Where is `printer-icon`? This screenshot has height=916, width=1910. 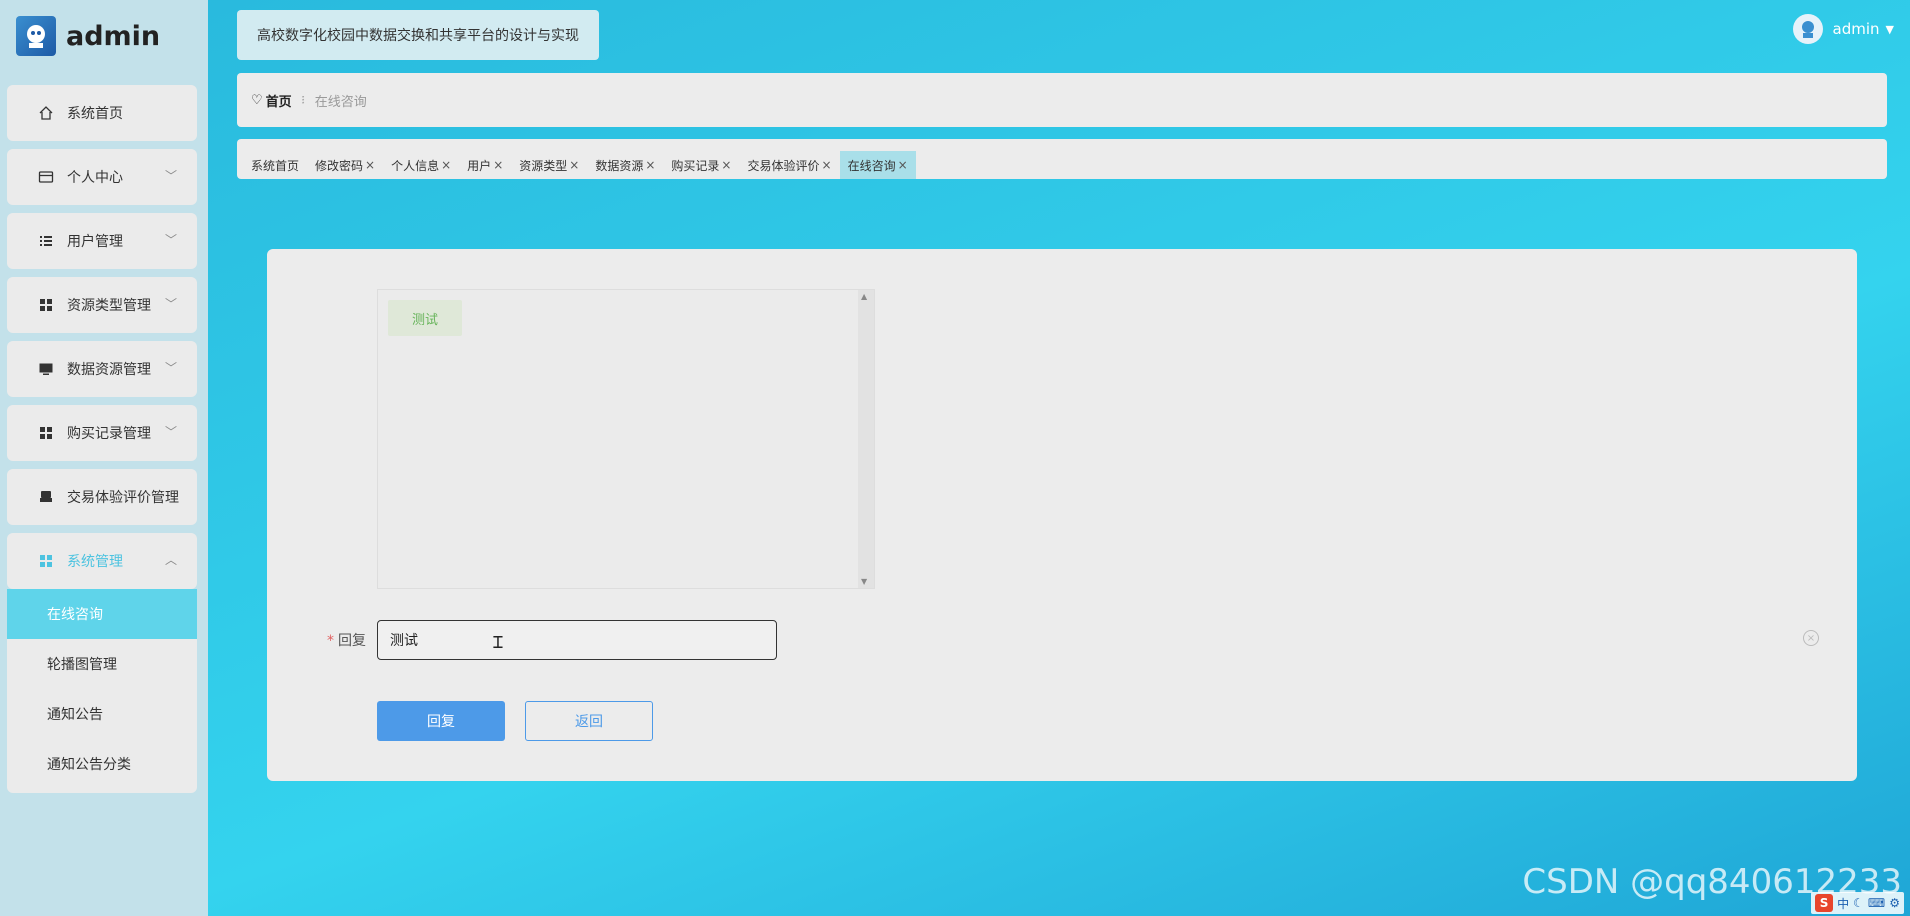
printer-icon is located at coordinates (46, 497).